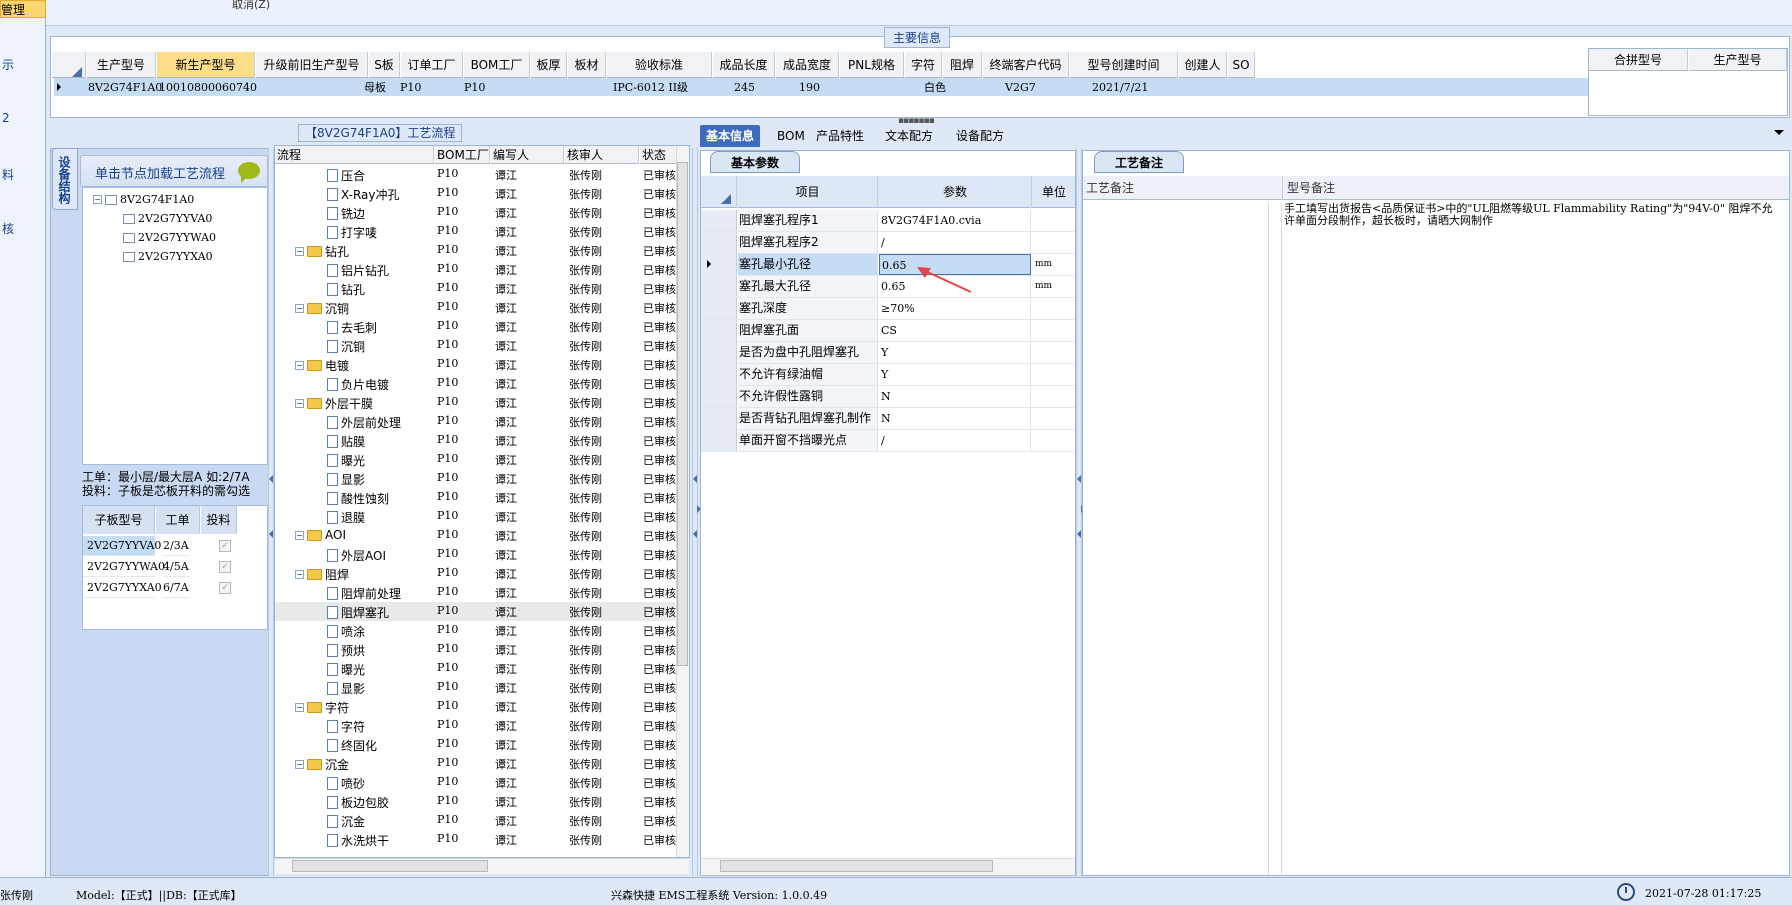 The width and height of the screenshot is (1792, 905). I want to click on nav-item-review: 核, so click(8, 228).